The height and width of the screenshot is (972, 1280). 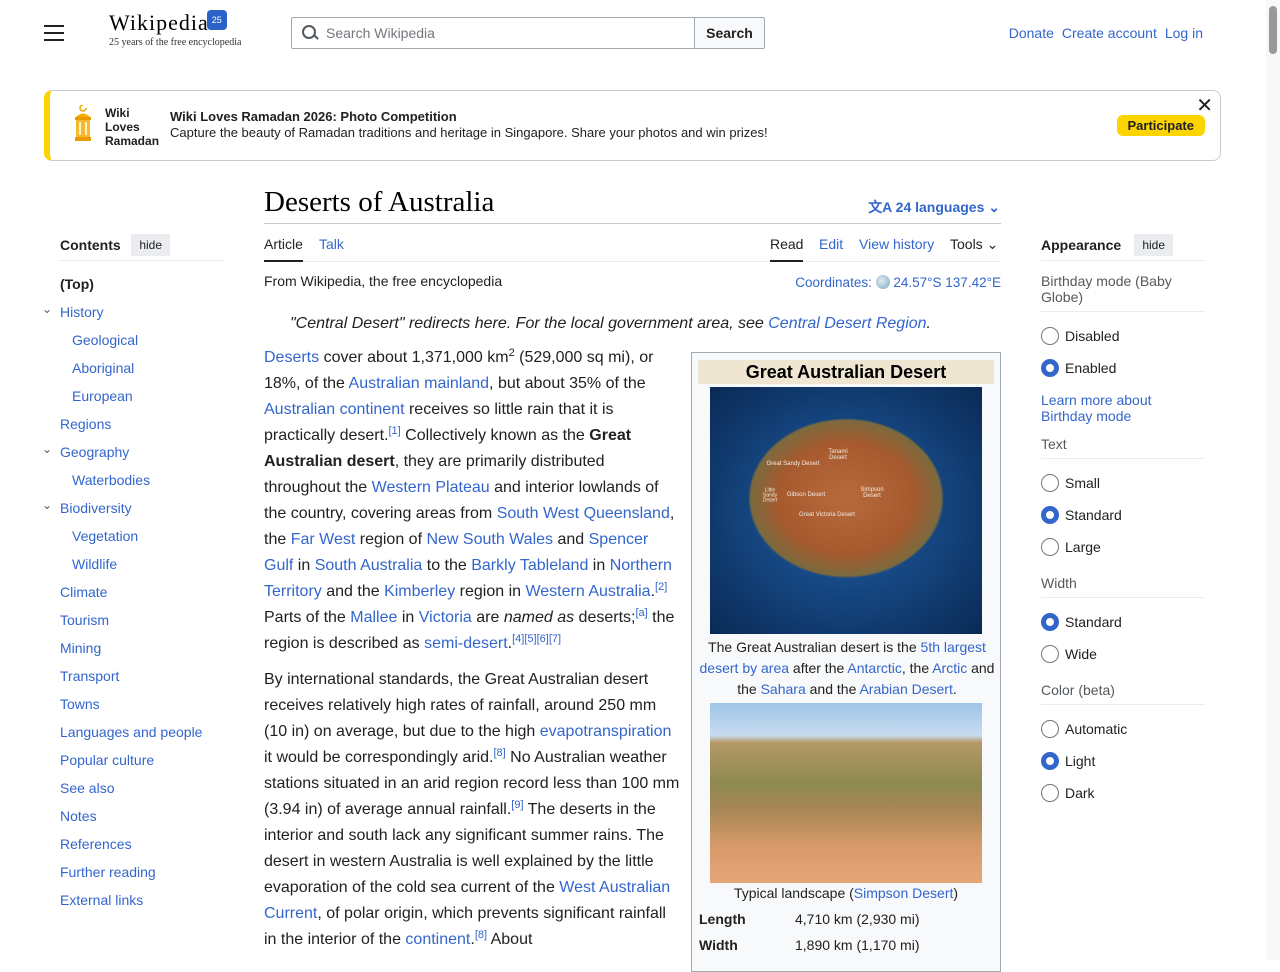 I want to click on toc-item: ⌄ Biodiversity, so click(x=133, y=511).